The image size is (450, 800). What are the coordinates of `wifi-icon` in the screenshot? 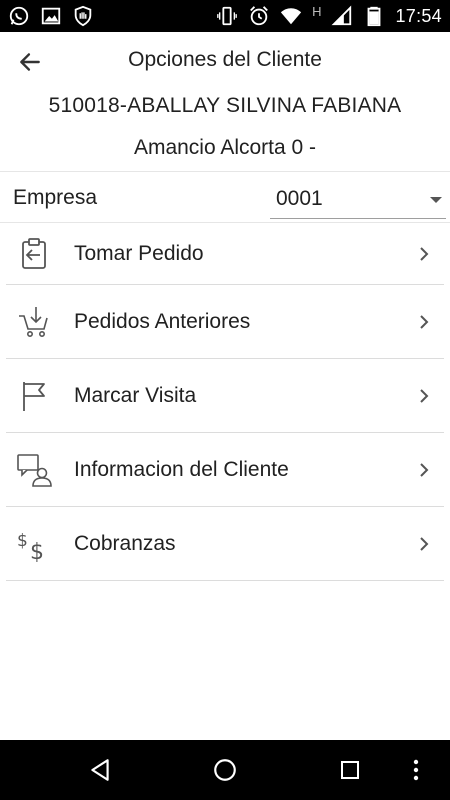 It's located at (291, 16).